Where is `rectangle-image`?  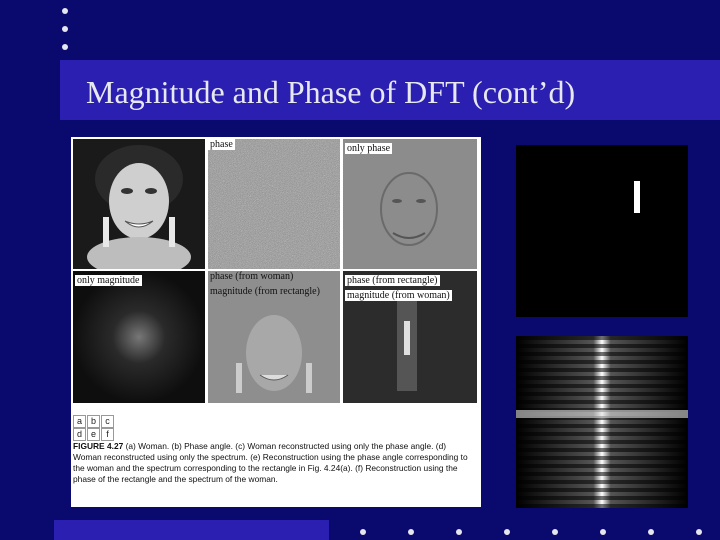
rectangle-image is located at coordinates (602, 231).